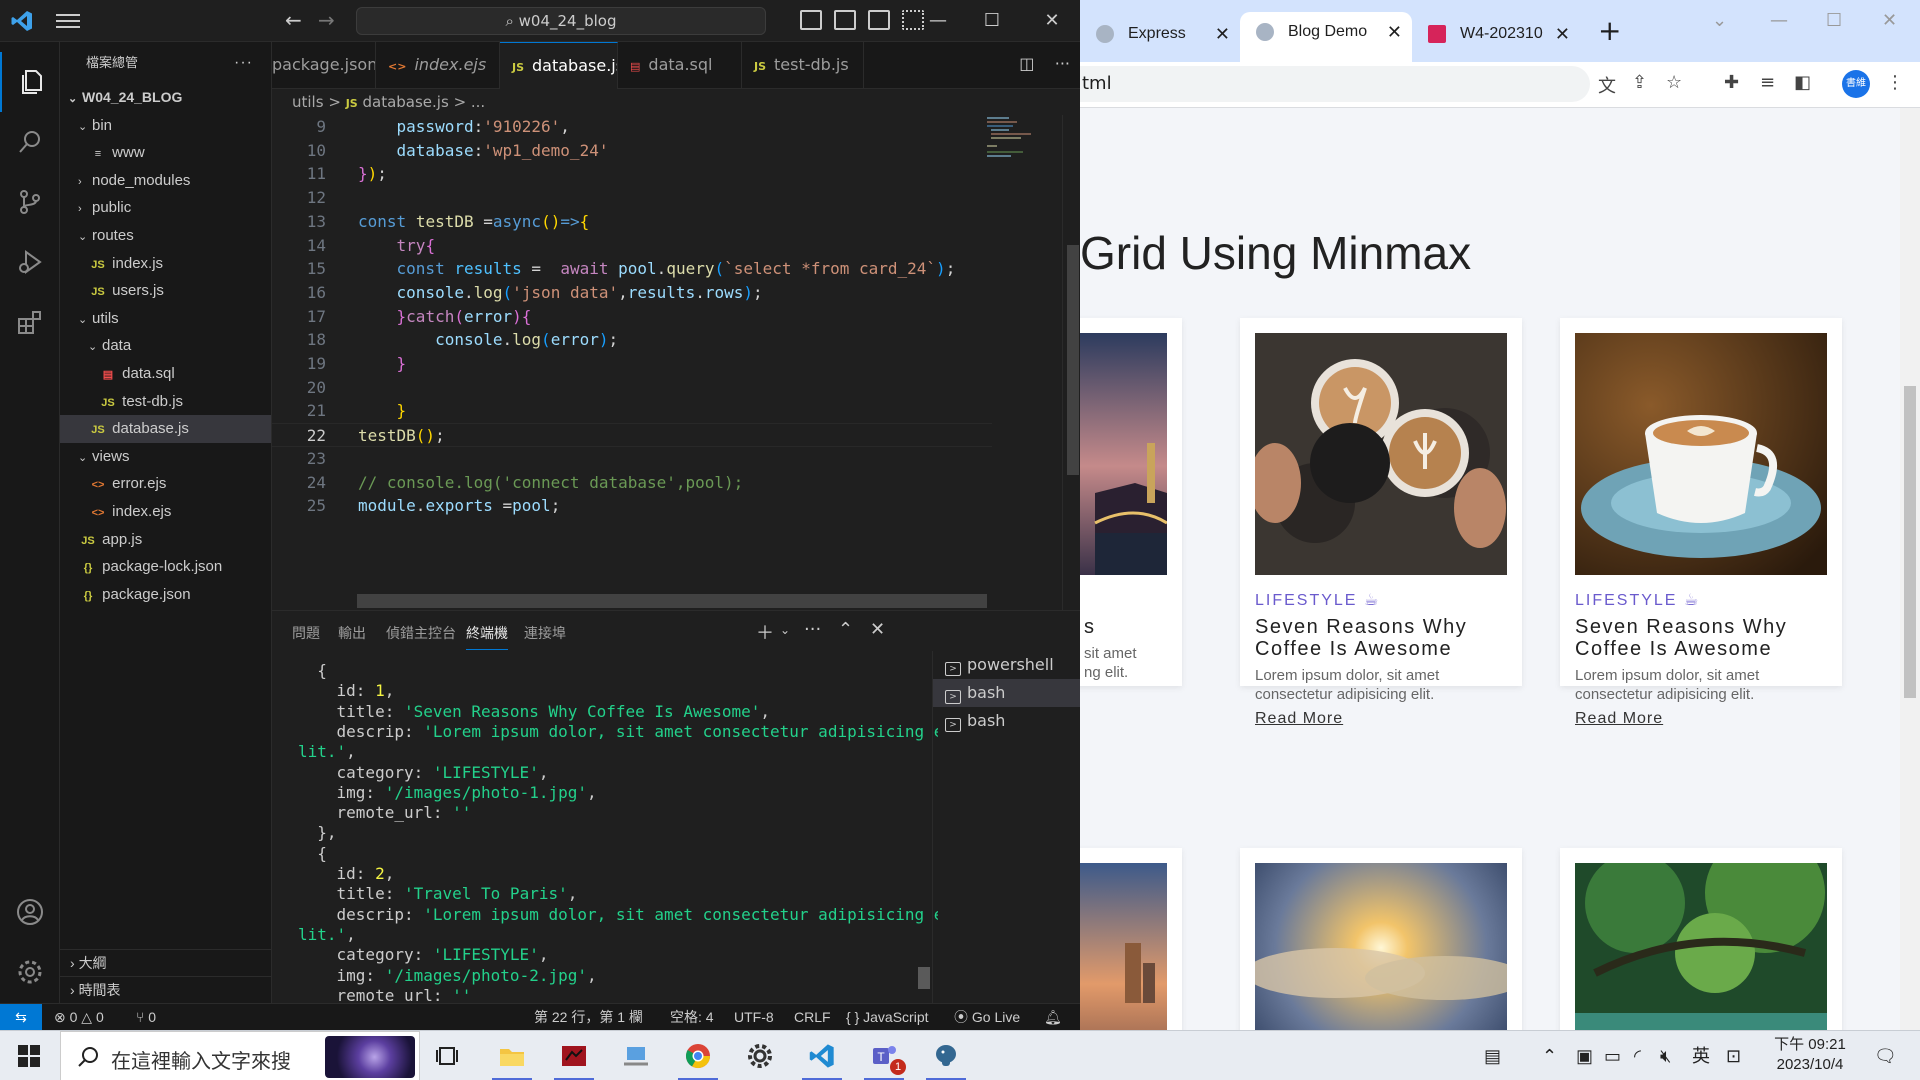  What do you see at coordinates (1719, 20) in the screenshot?
I see `tab-search-icon: ⌄` at bounding box center [1719, 20].